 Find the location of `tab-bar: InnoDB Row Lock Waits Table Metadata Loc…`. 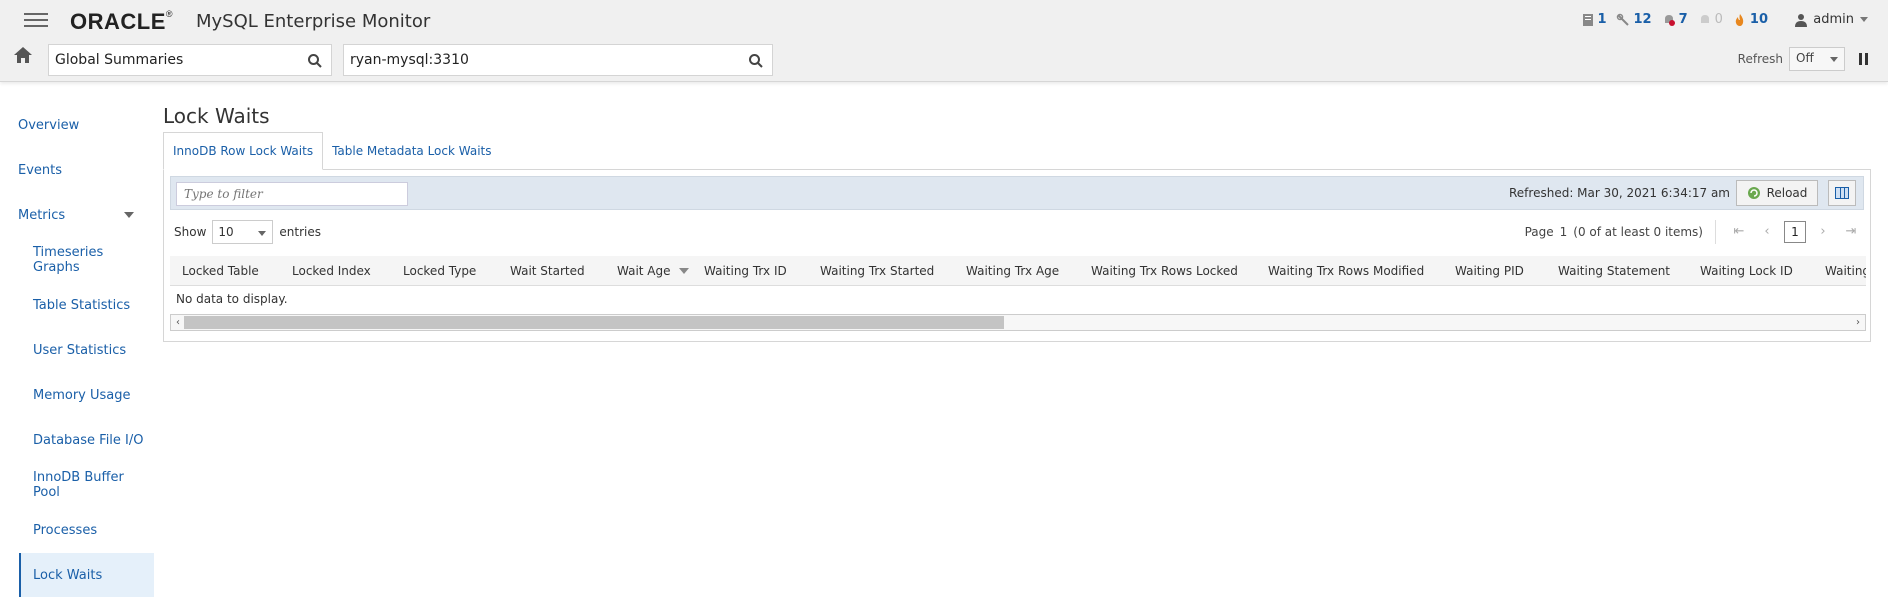

tab-bar: InnoDB Row Lock Waits Table Metadata Loc… is located at coordinates (331, 151).